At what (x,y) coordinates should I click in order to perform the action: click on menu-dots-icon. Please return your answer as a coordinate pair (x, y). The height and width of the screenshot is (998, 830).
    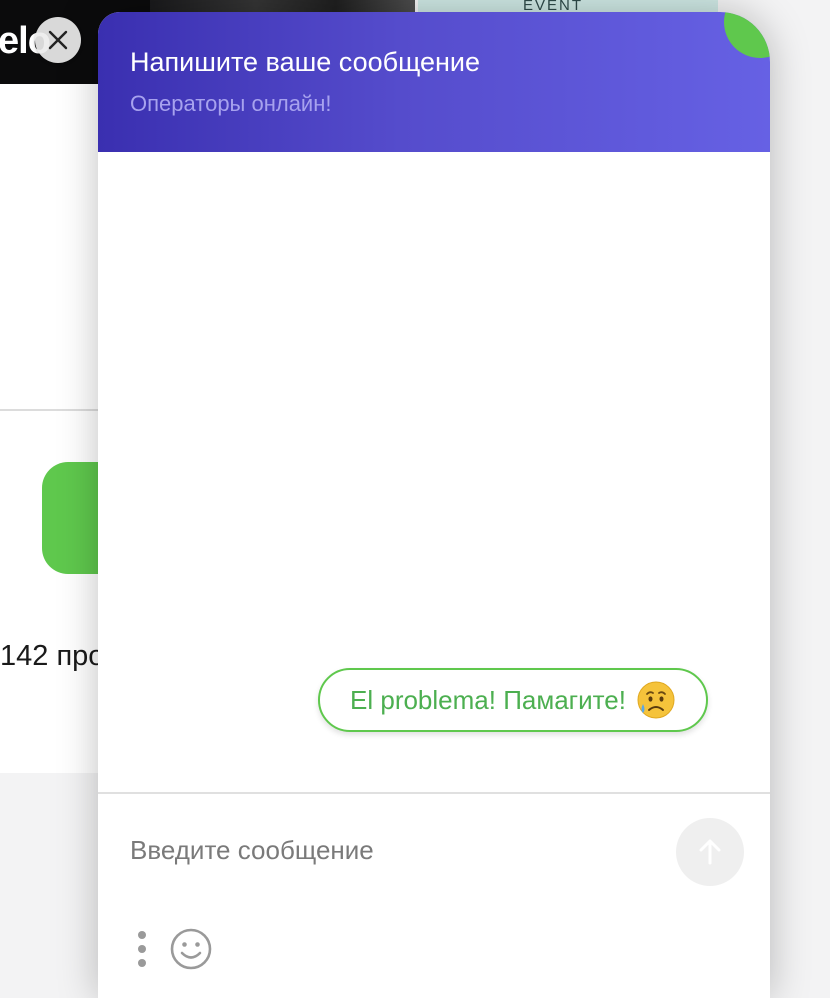
    Looking at the image, I should click on (142, 949).